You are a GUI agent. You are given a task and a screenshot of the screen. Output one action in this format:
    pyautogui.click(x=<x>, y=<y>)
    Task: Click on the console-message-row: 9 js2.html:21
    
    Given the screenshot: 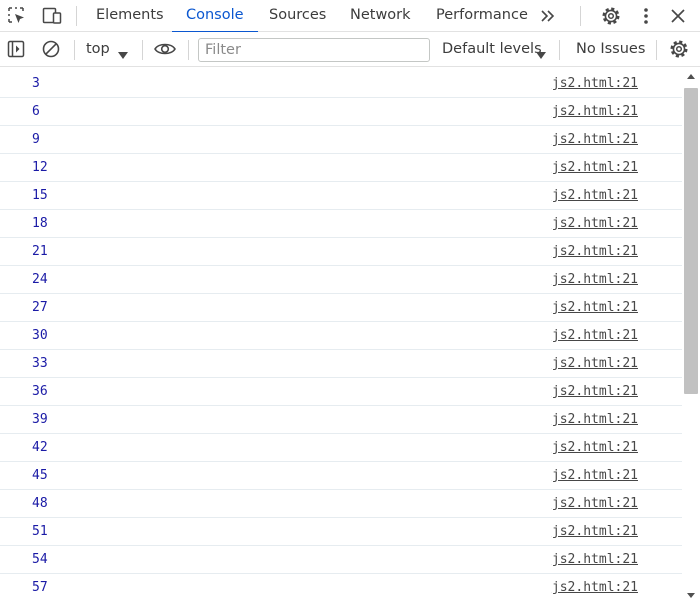 What is the action you would take?
    pyautogui.click(x=341, y=140)
    